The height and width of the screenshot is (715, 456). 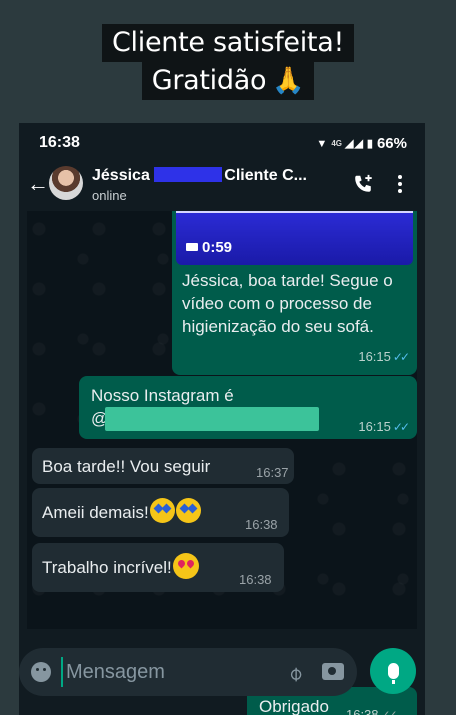 I want to click on video-thumbnail: 0:59, so click(x=294, y=238).